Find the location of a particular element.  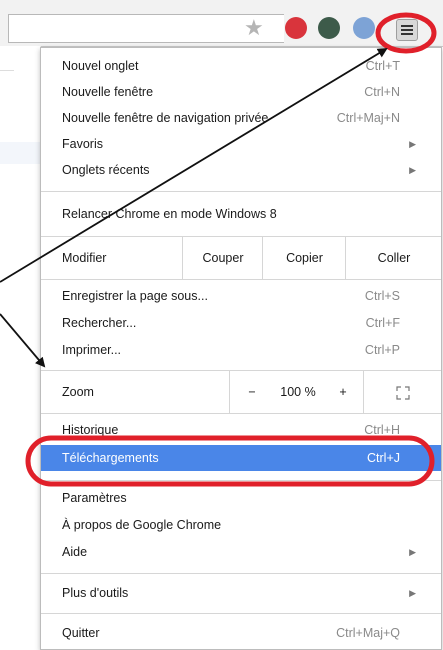

fullscreen-icon is located at coordinates (403, 393).